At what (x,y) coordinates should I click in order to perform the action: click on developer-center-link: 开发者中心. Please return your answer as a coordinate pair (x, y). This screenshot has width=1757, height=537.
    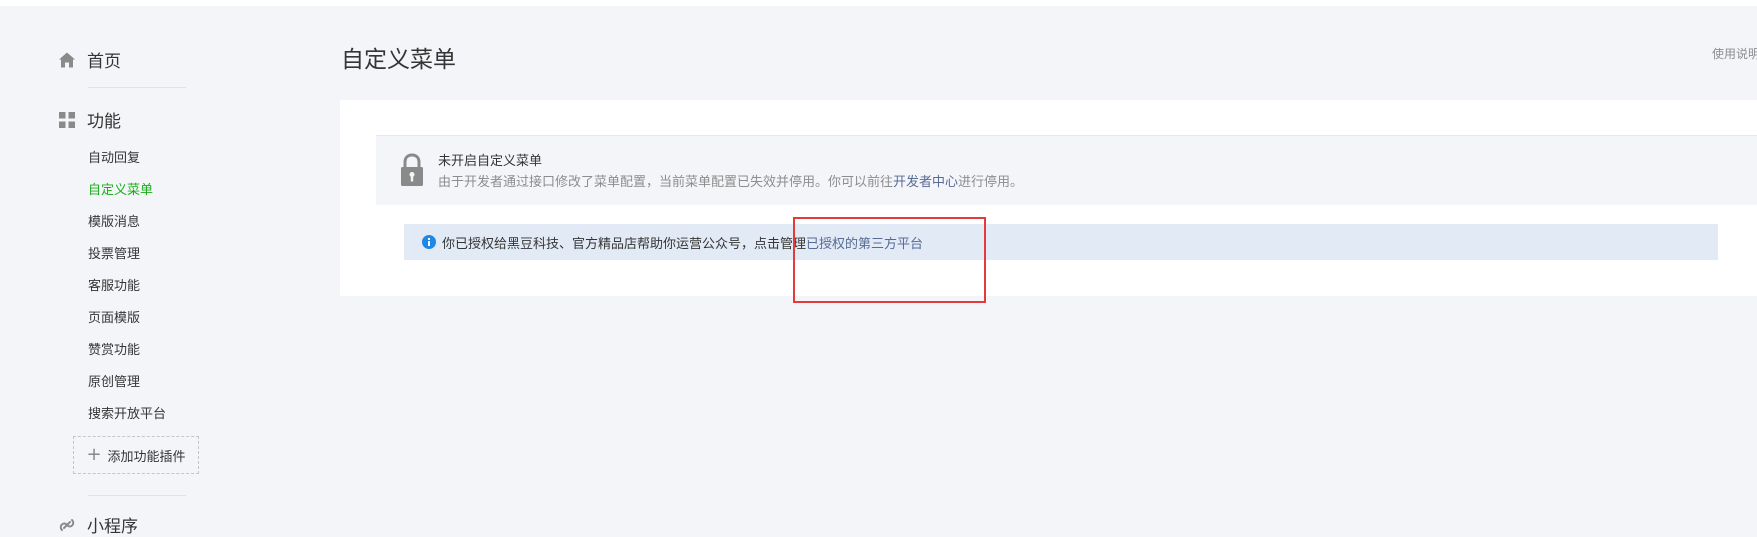
    Looking at the image, I should click on (925, 182).